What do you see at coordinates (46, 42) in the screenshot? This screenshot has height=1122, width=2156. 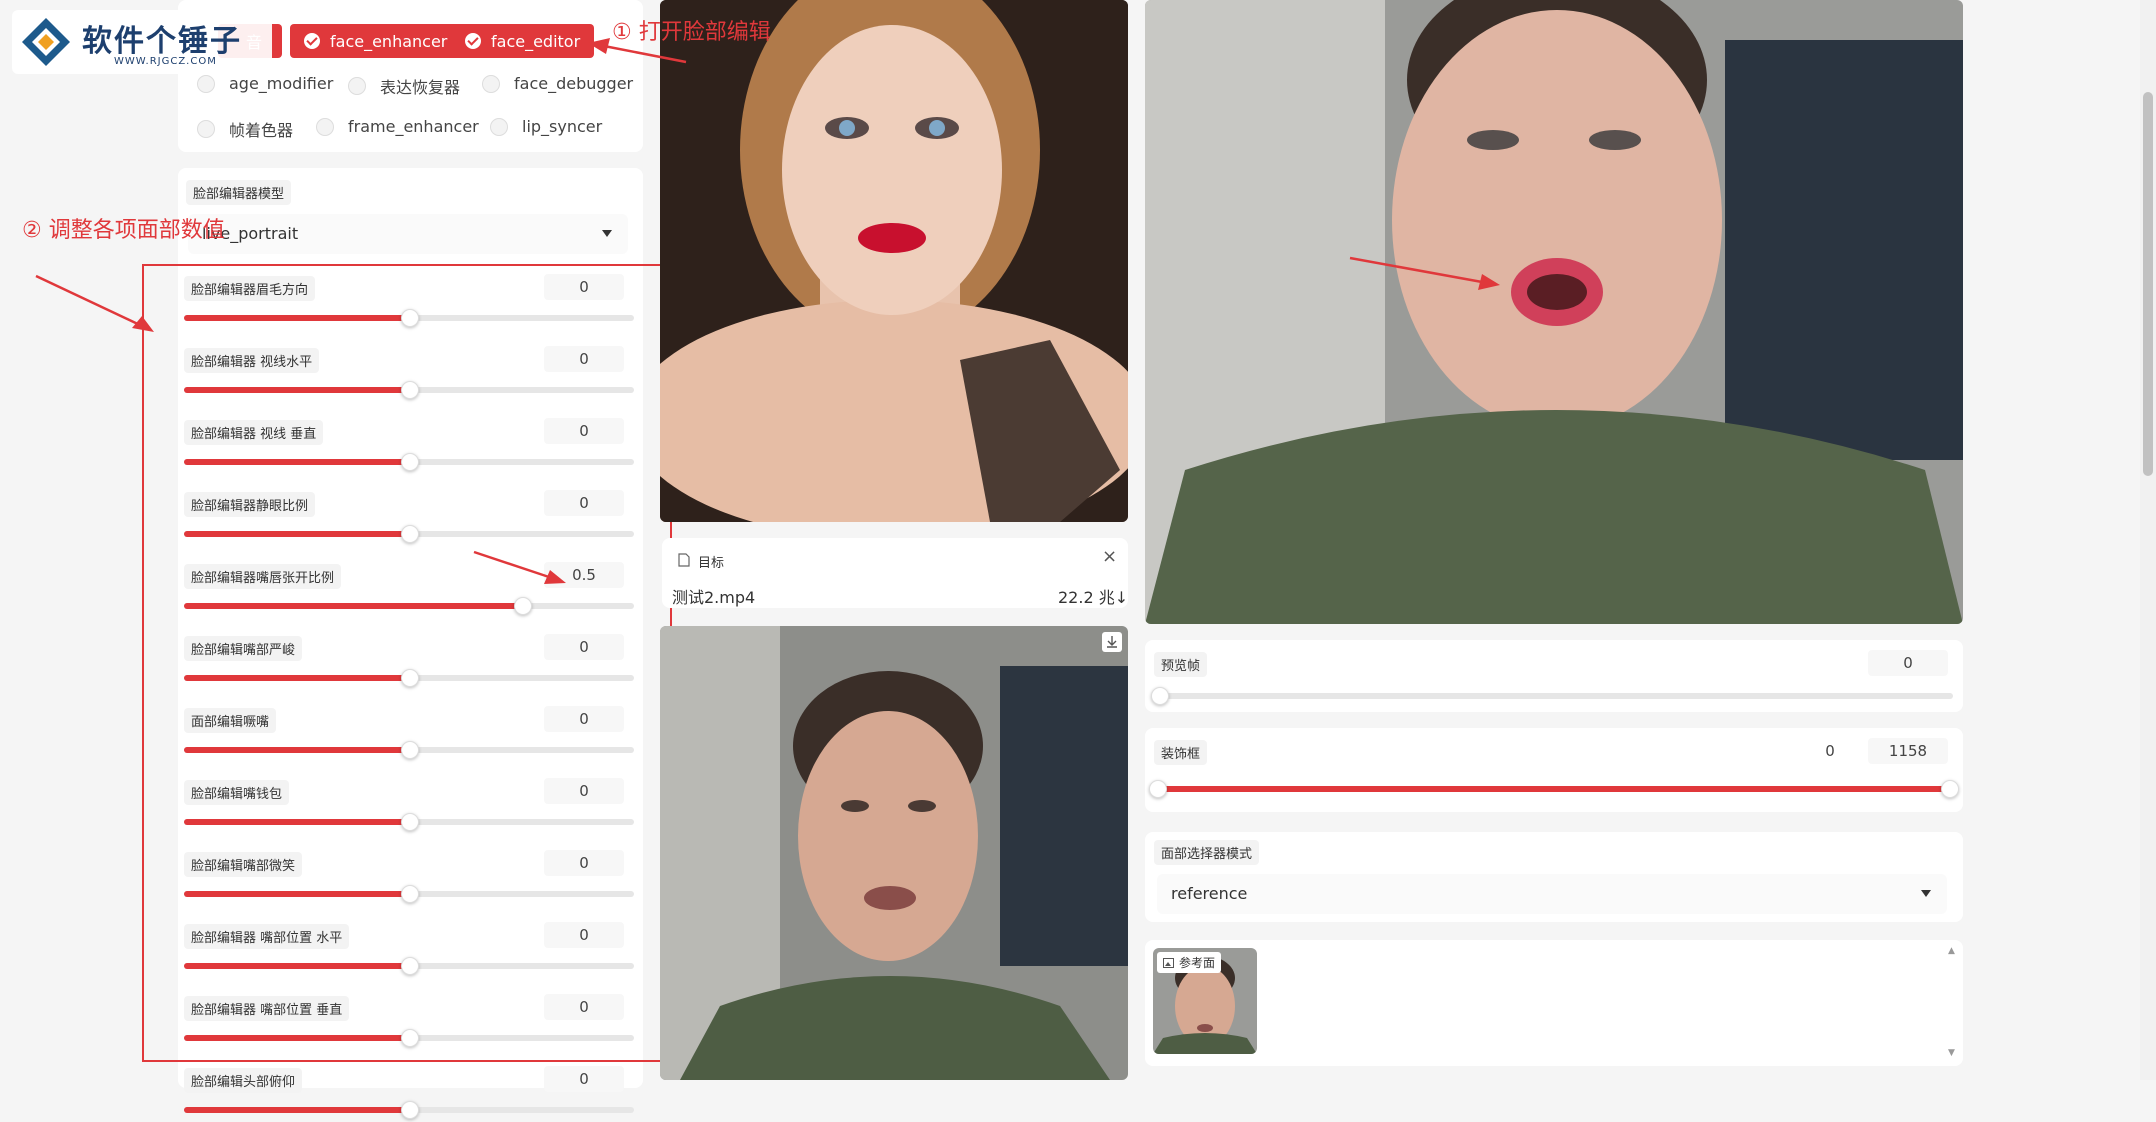 I see `logo-mark-icon` at bounding box center [46, 42].